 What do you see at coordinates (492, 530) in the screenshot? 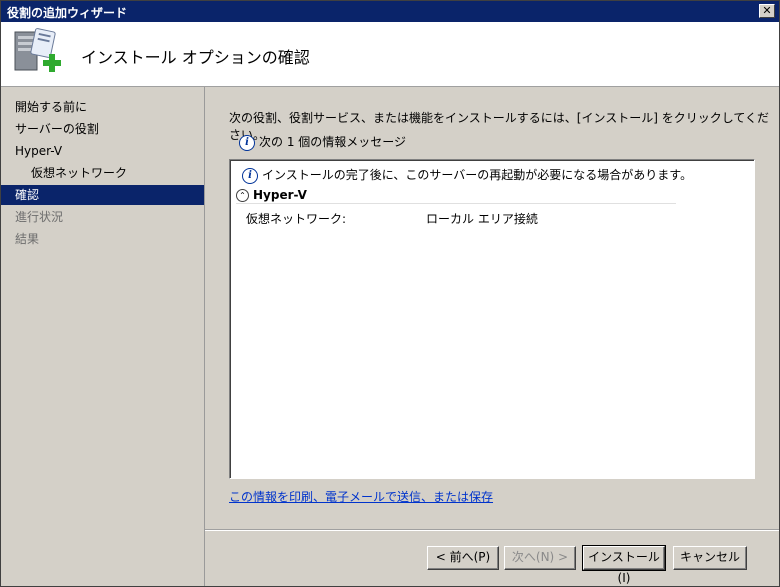
I see `footer-divider` at bounding box center [492, 530].